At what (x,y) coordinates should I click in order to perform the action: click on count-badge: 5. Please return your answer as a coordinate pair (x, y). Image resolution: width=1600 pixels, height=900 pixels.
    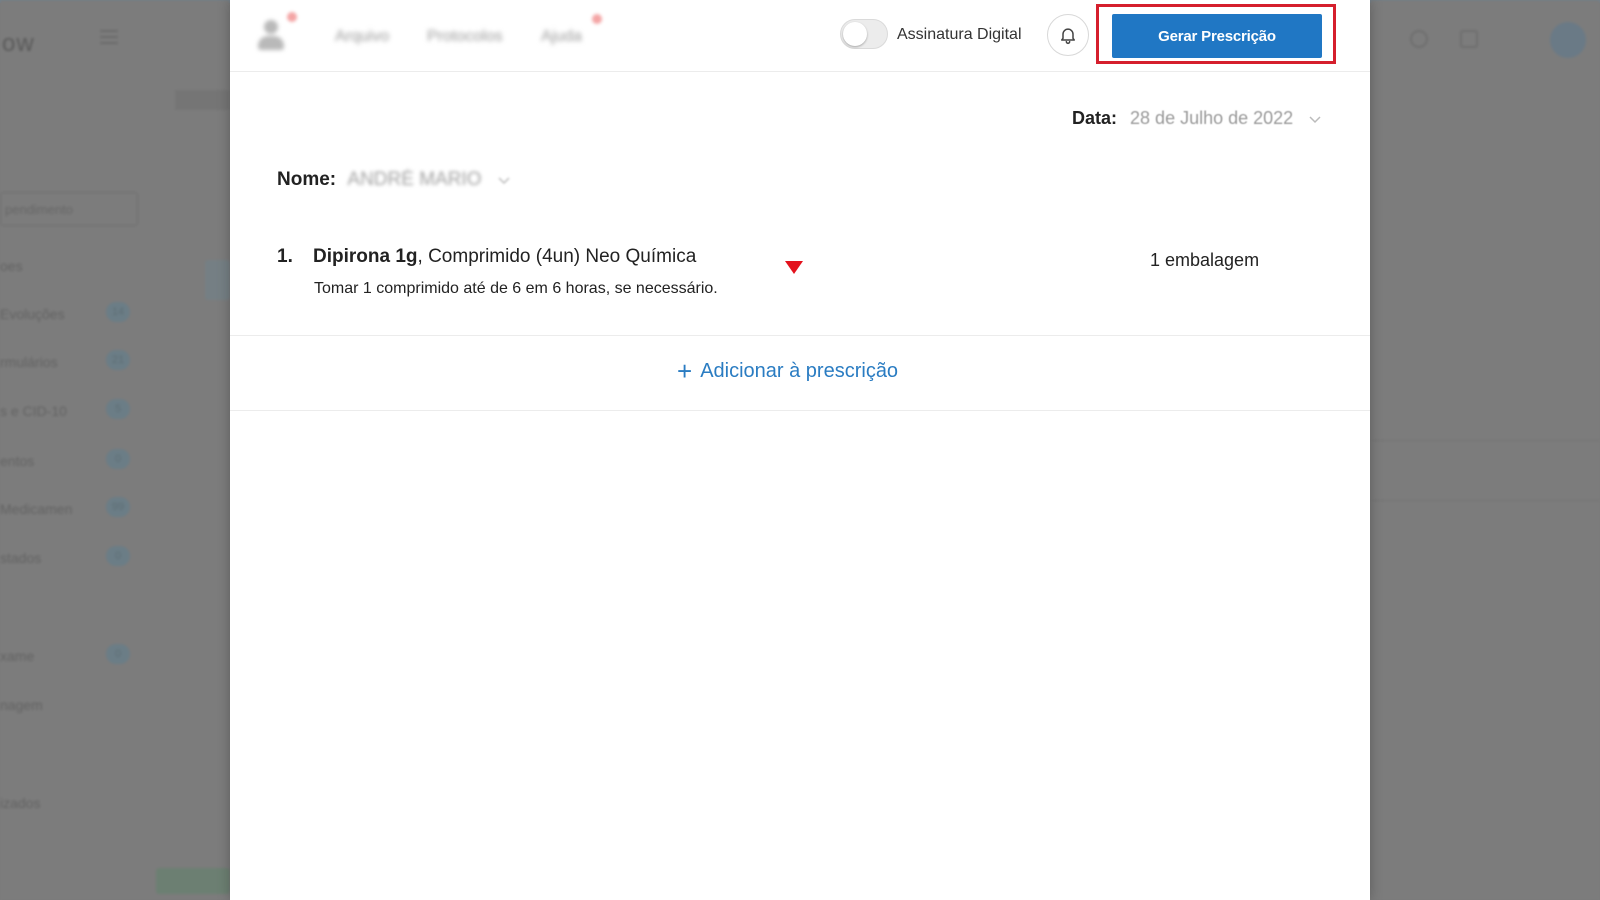
    Looking at the image, I should click on (118, 409).